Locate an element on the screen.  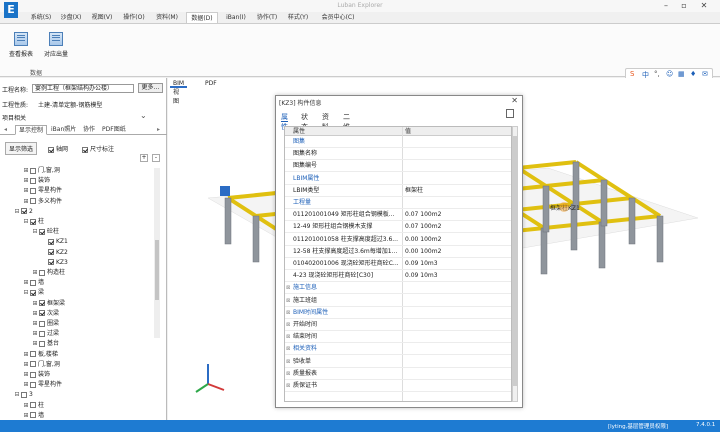
tab-bim-view: BIM视图 is located at coordinates (179, 92).